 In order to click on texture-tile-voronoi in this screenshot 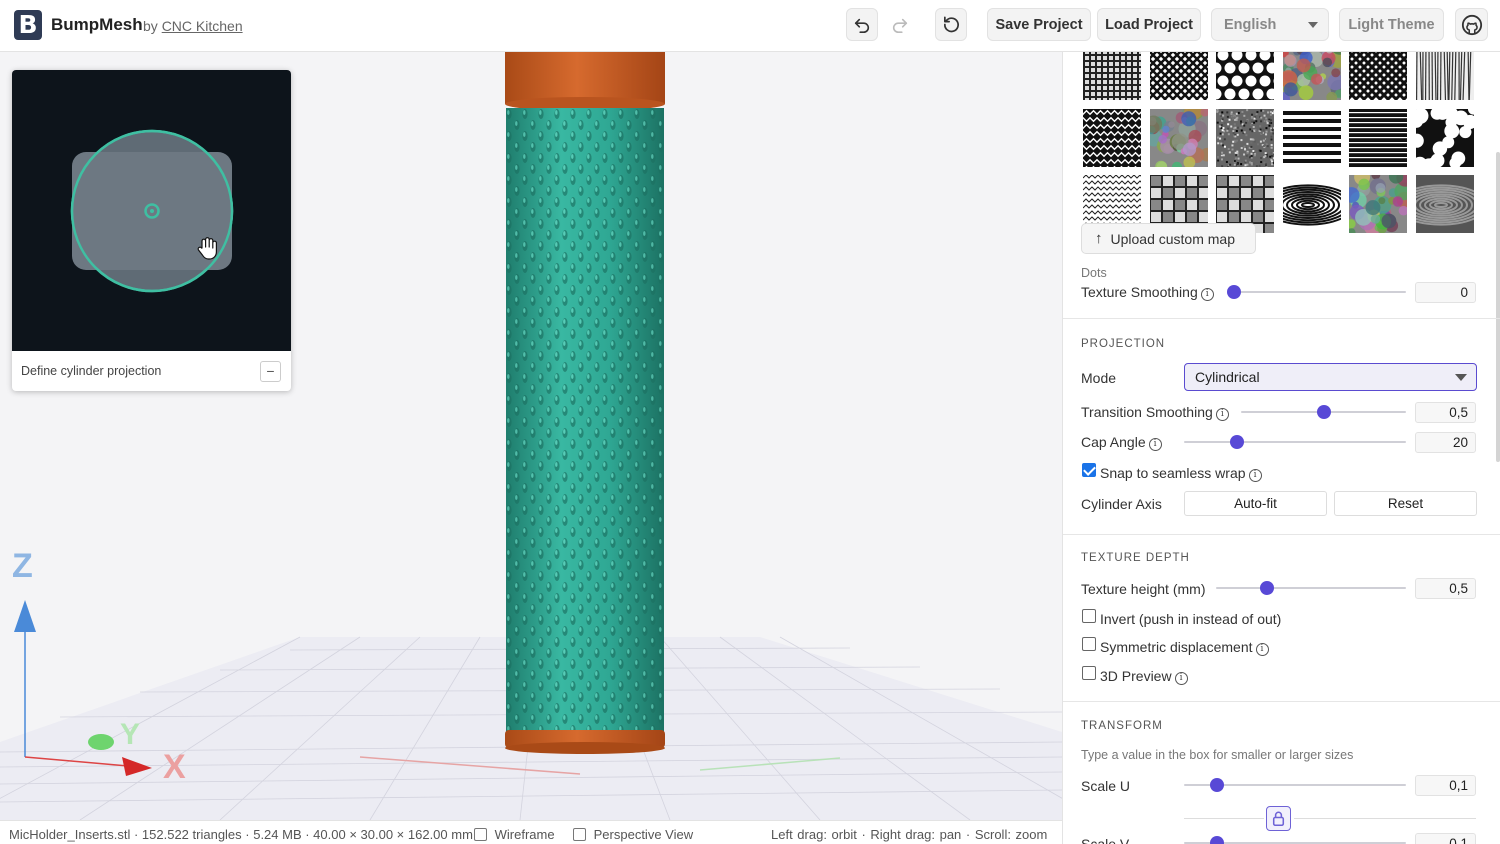, I will do `click(1444, 137)`.